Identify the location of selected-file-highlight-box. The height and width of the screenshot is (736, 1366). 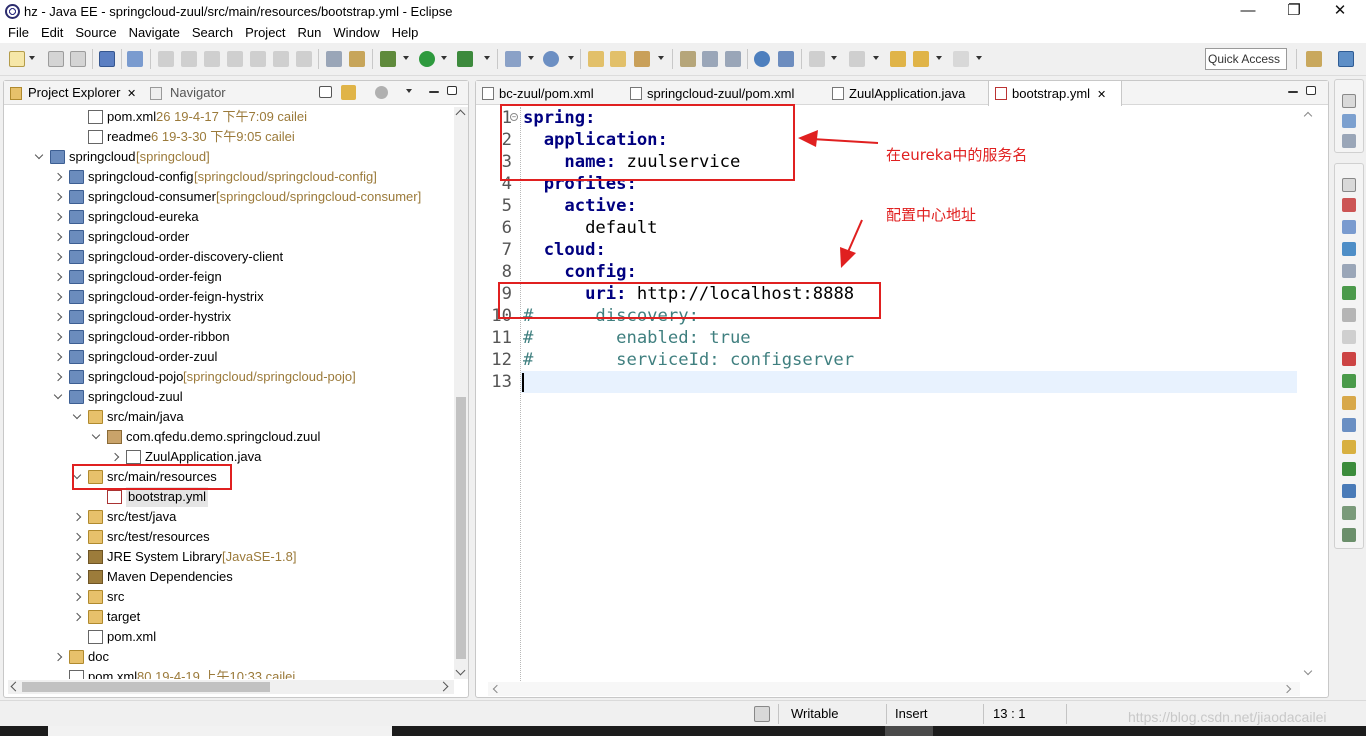
(152, 477).